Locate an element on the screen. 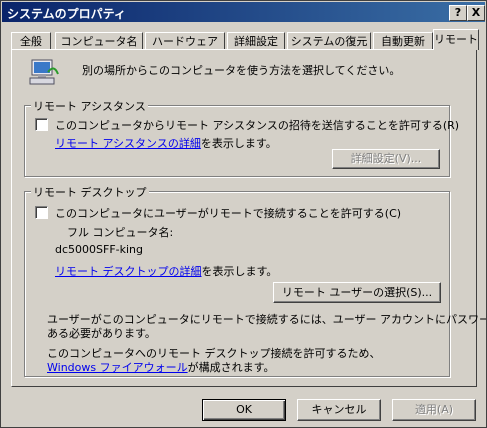 The height and width of the screenshot is (428, 487). firewall-note-line2: Windows ファイアウォールが構成されます。 is located at coordinates (161, 367).